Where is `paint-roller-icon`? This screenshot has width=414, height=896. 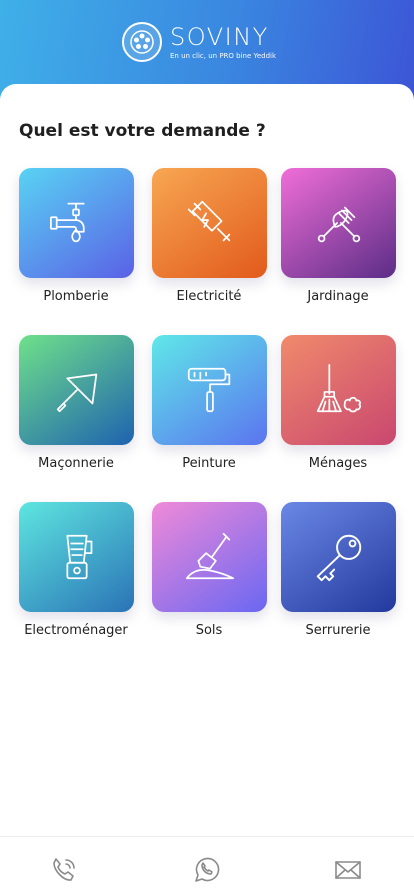
paint-roller-icon is located at coordinates (208, 390).